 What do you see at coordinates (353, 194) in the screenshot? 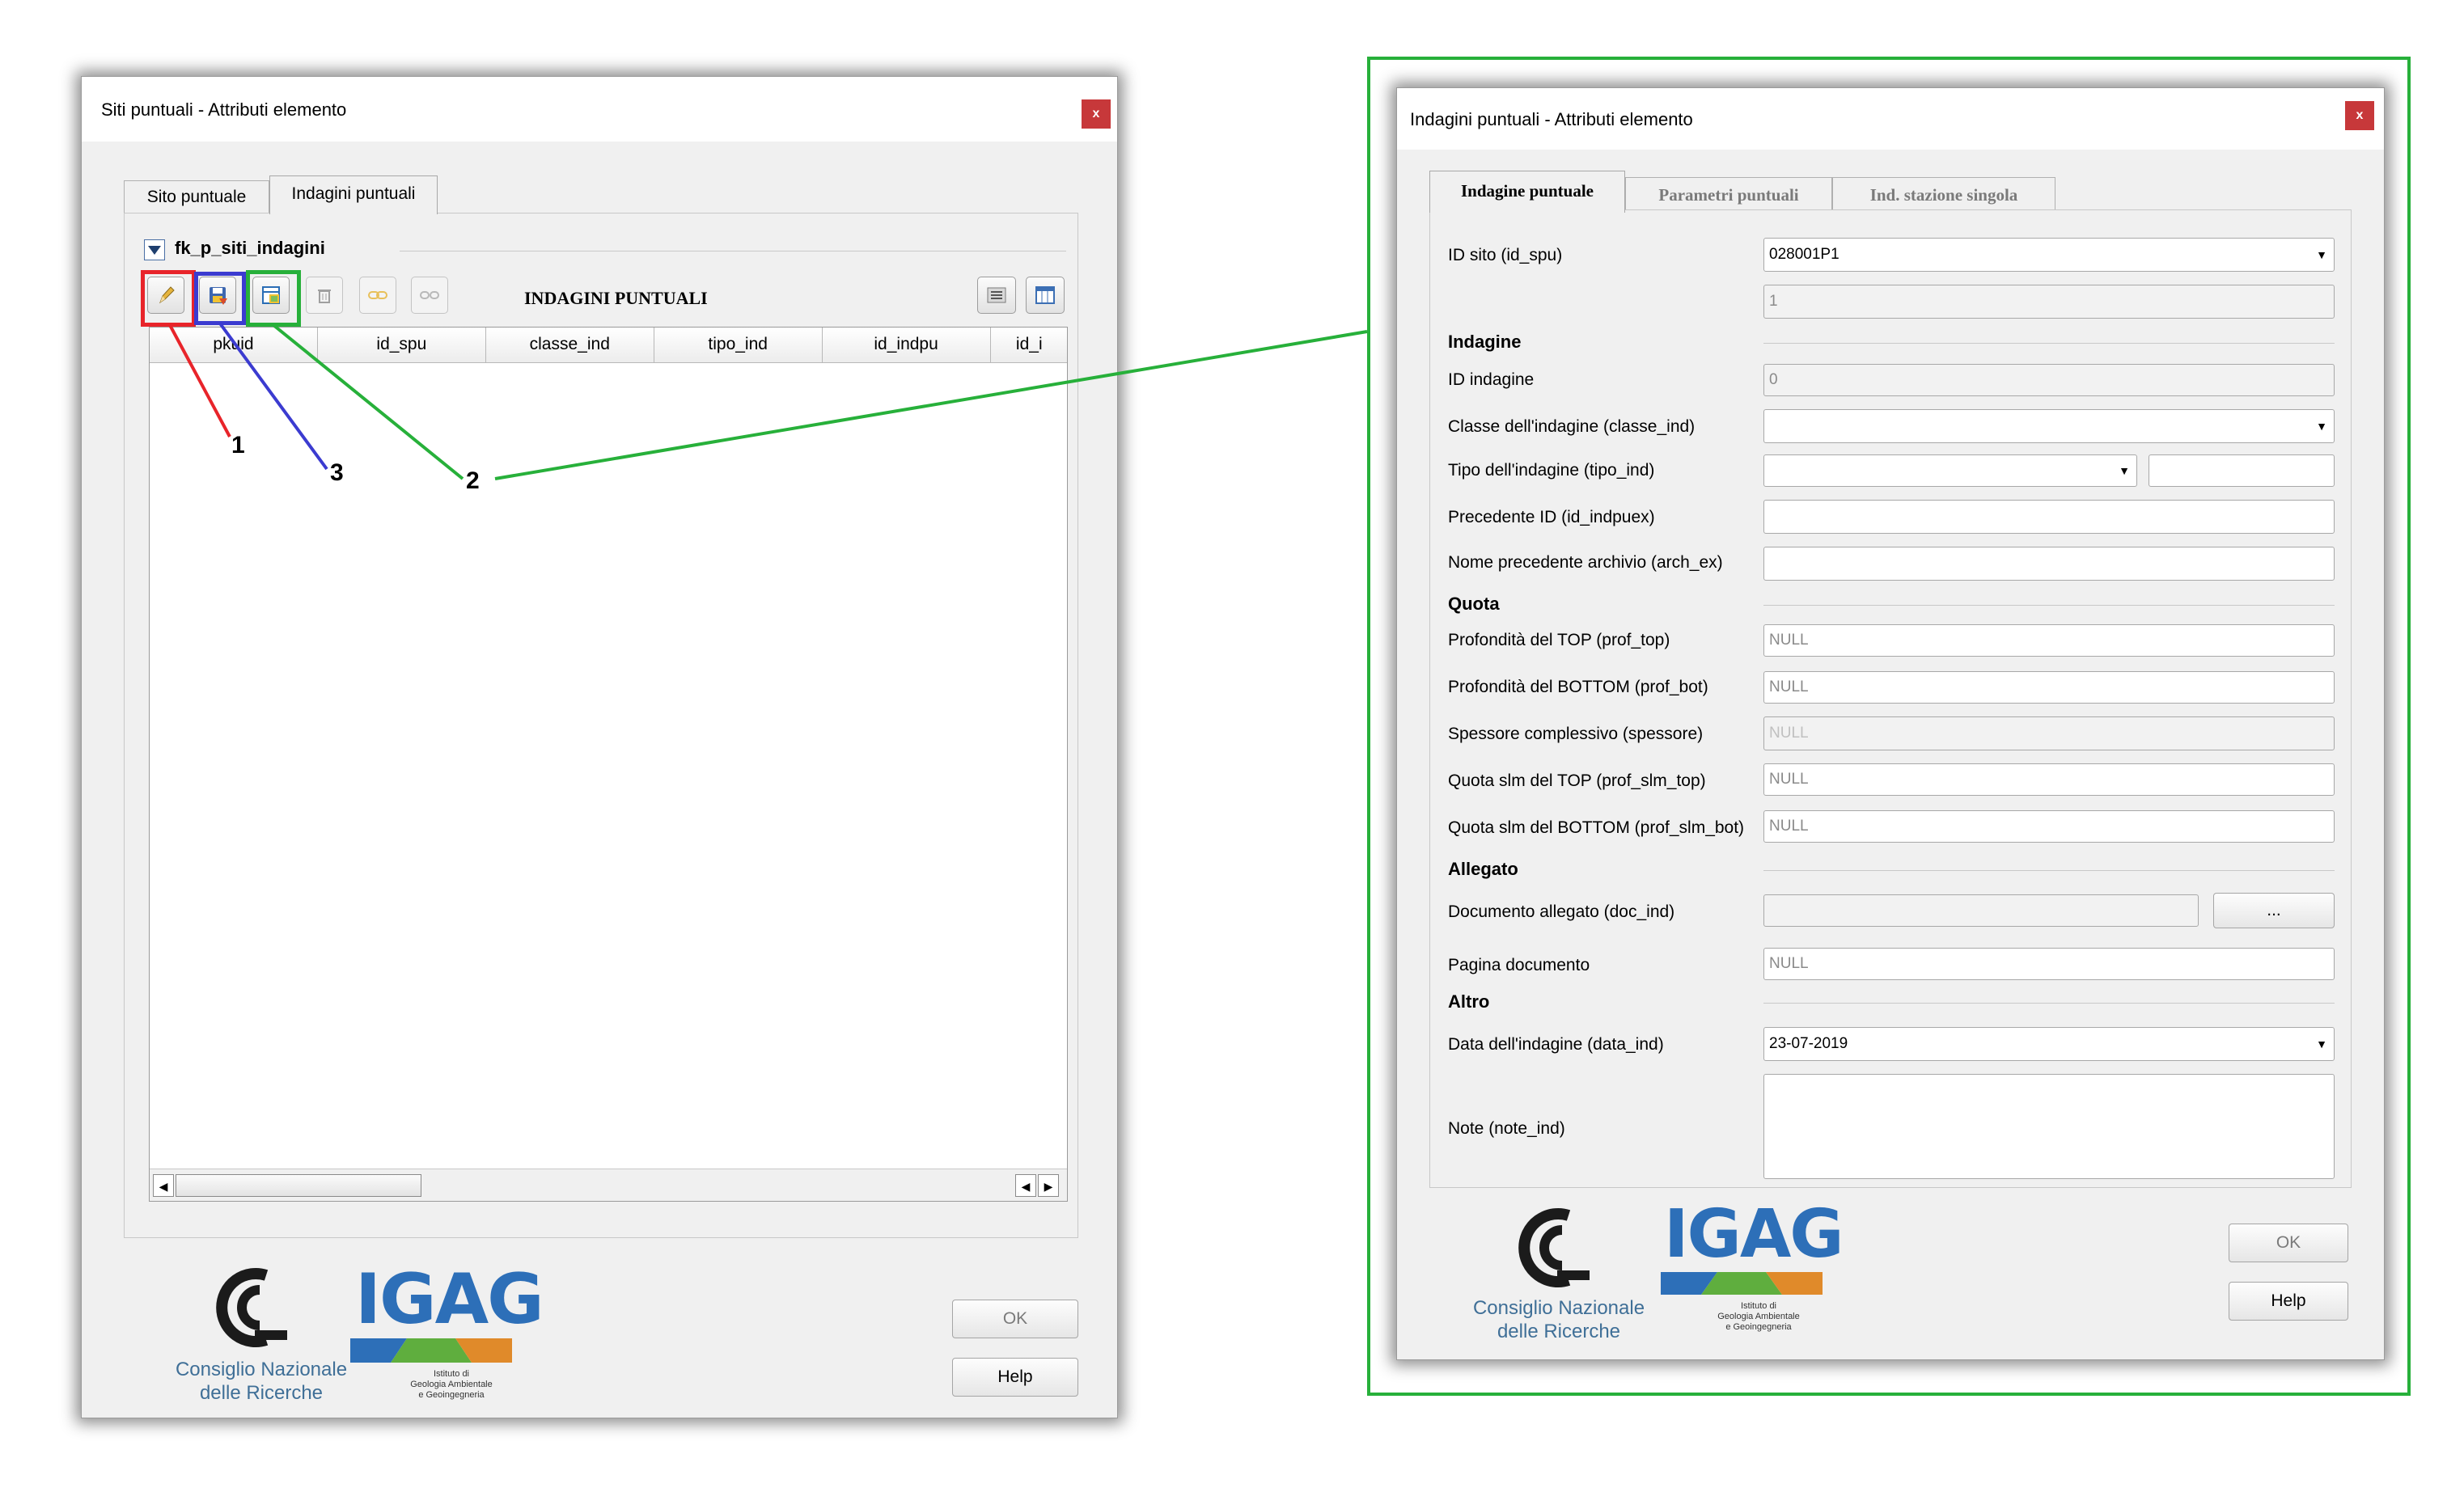
I see `tab-indagini-puntuali: Indagini puntuali` at bounding box center [353, 194].